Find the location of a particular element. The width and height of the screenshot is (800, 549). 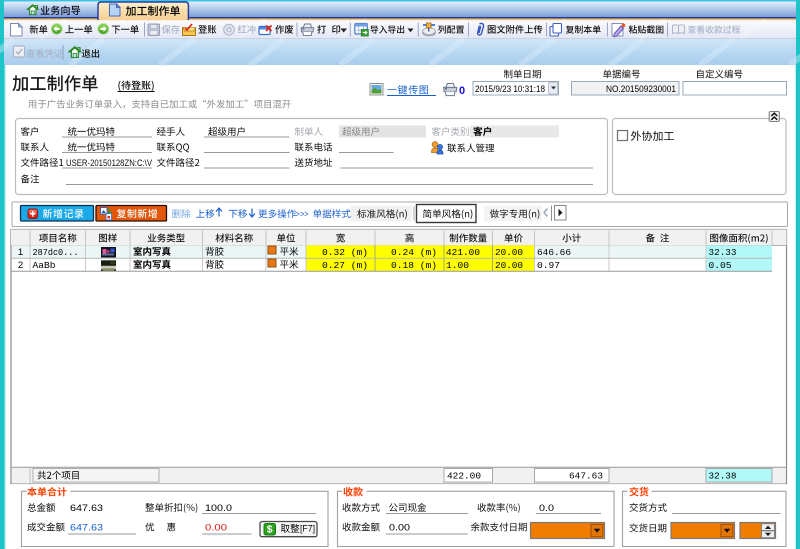

svg-text: 1 is located at coordinates (20, 252).